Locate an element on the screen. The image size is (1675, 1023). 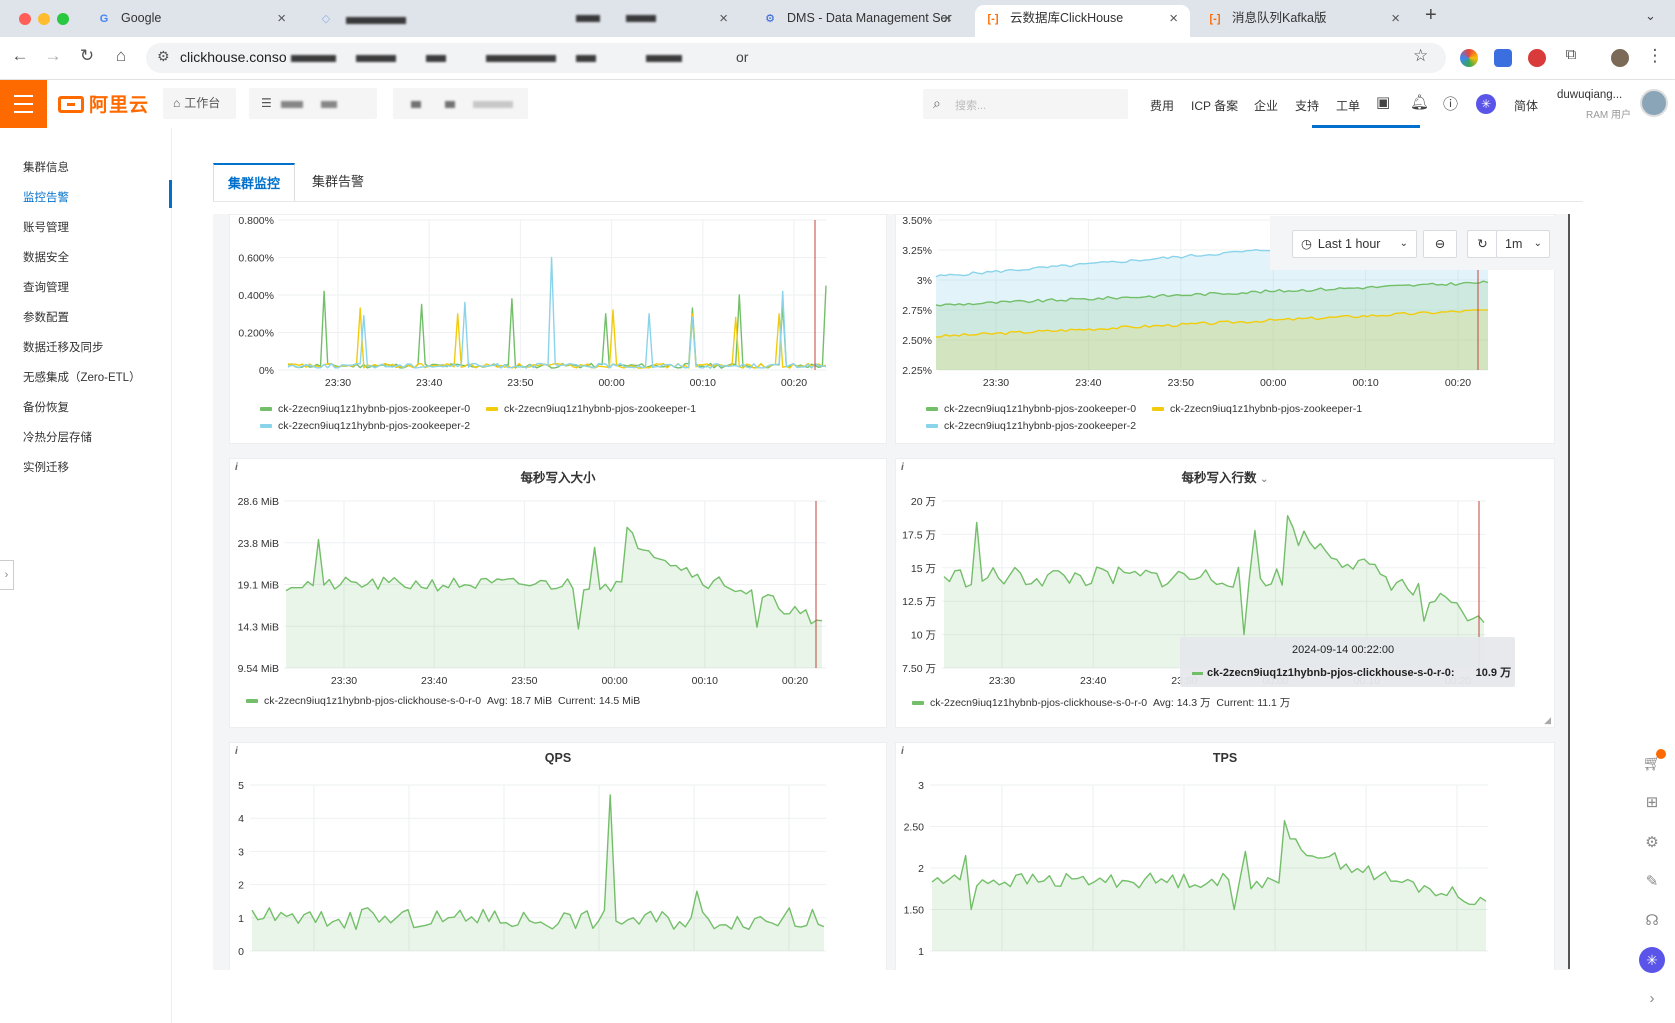
tab-search-chevron-icon: ⌄ is located at coordinates (1650, 16).